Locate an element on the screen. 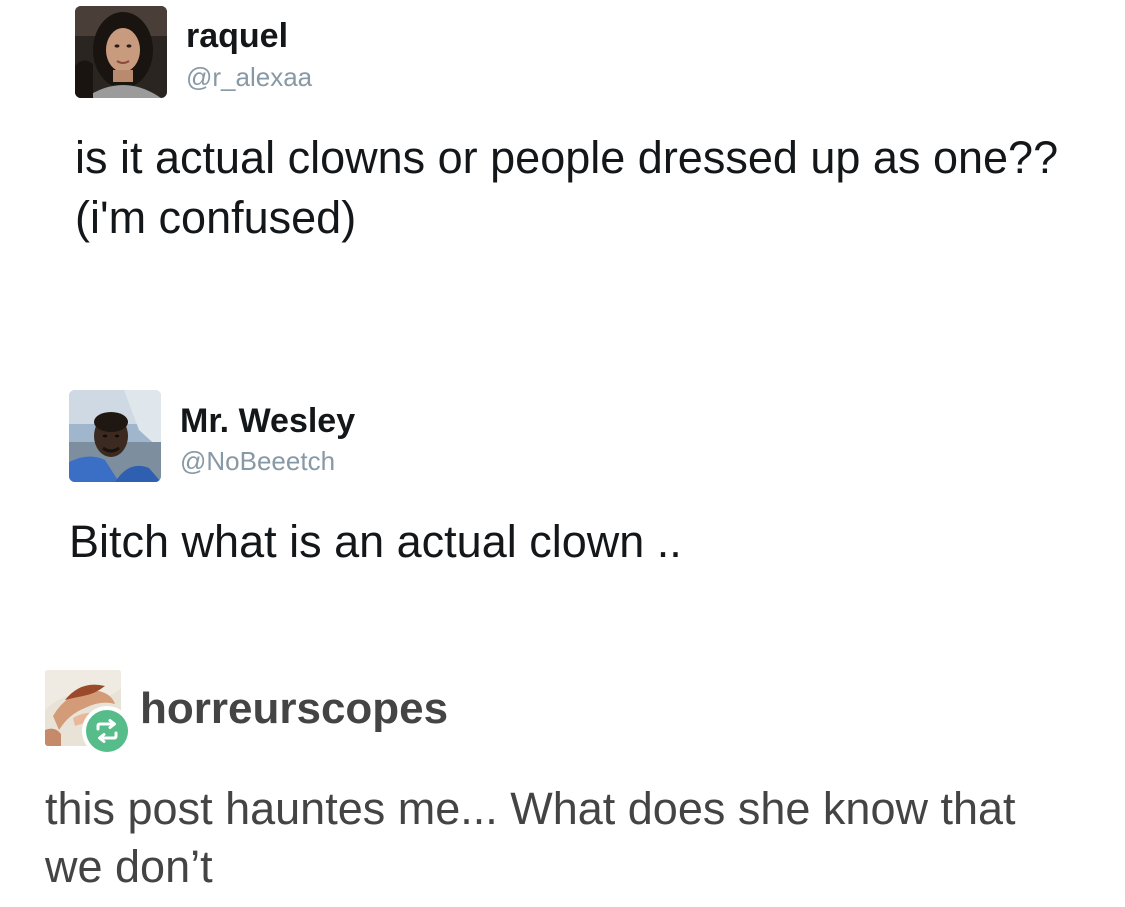 The width and height of the screenshot is (1125, 907). avatar-mr-wesley is located at coordinates (115, 436).